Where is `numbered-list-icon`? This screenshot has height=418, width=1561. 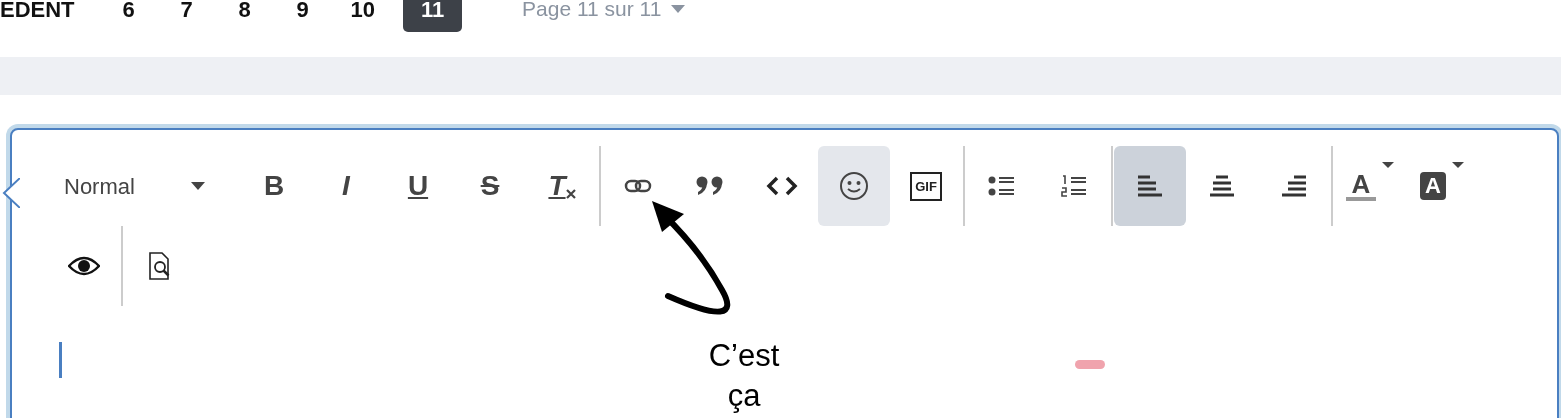
numbered-list-icon is located at coordinates (1074, 186).